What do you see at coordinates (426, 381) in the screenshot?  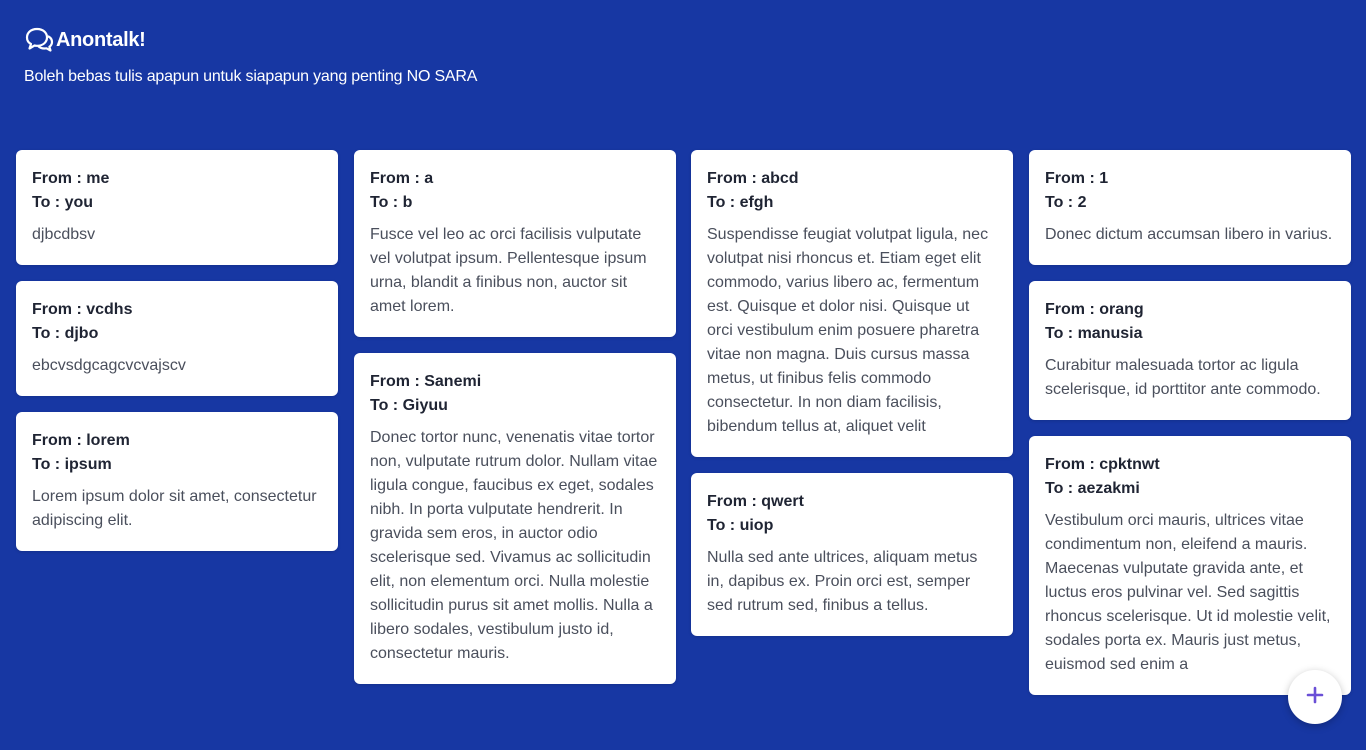 I see `message-from: From : Sanemi` at bounding box center [426, 381].